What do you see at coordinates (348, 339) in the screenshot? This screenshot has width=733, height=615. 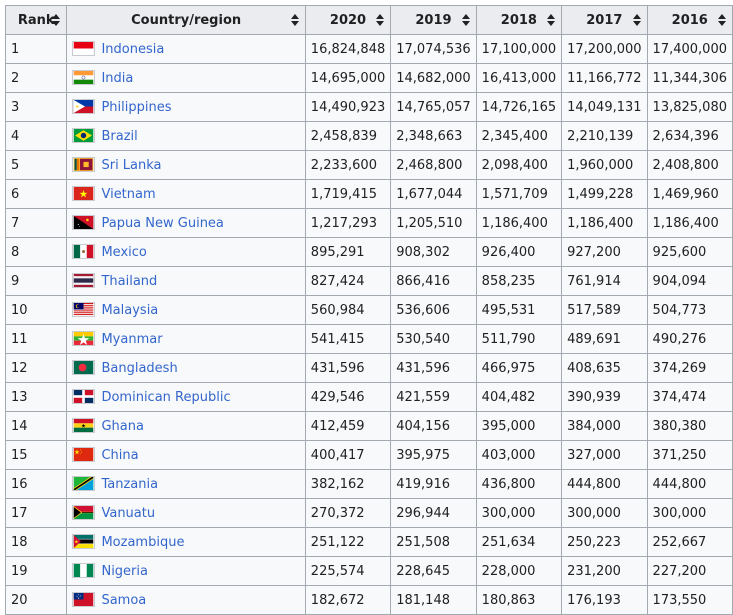 I see `value-2020-cell: 541,415` at bounding box center [348, 339].